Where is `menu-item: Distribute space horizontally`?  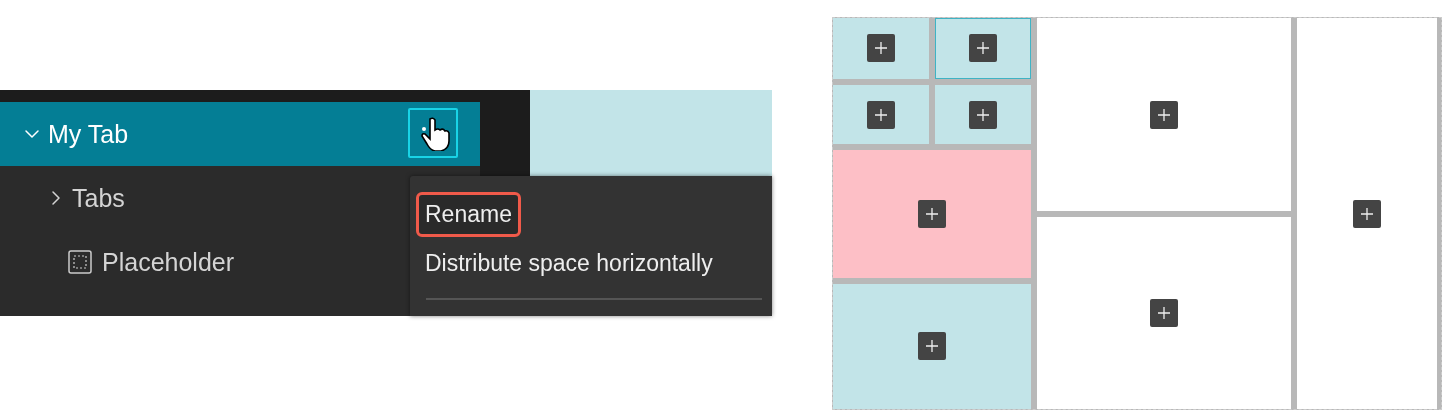
menu-item: Distribute space horizontally is located at coordinates (569, 263).